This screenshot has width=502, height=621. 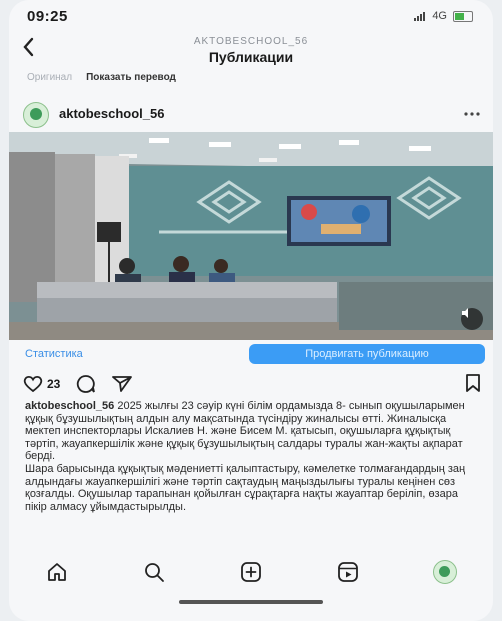 I want to click on account-subtitle: AKTOBESCHOOL_56, so click(x=251, y=41).